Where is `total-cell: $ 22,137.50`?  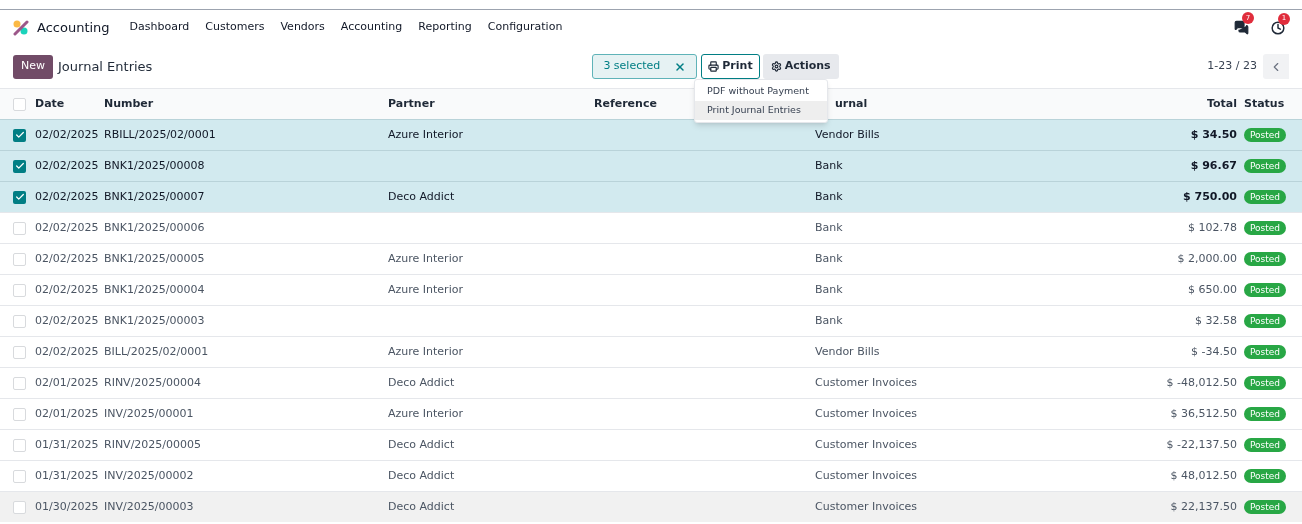
total-cell: $ 22,137.50 is located at coordinates (1203, 506).